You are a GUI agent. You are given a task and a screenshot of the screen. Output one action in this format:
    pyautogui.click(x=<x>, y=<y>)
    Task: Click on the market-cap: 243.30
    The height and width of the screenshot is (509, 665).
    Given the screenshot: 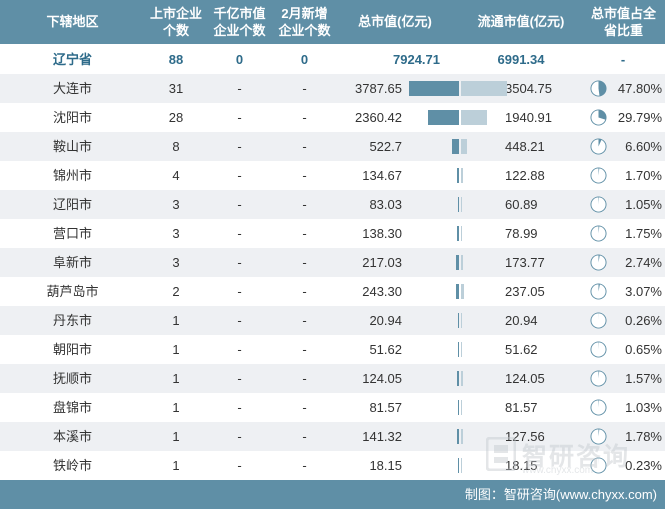 What is the action you would take?
    pyautogui.click(x=382, y=291)
    